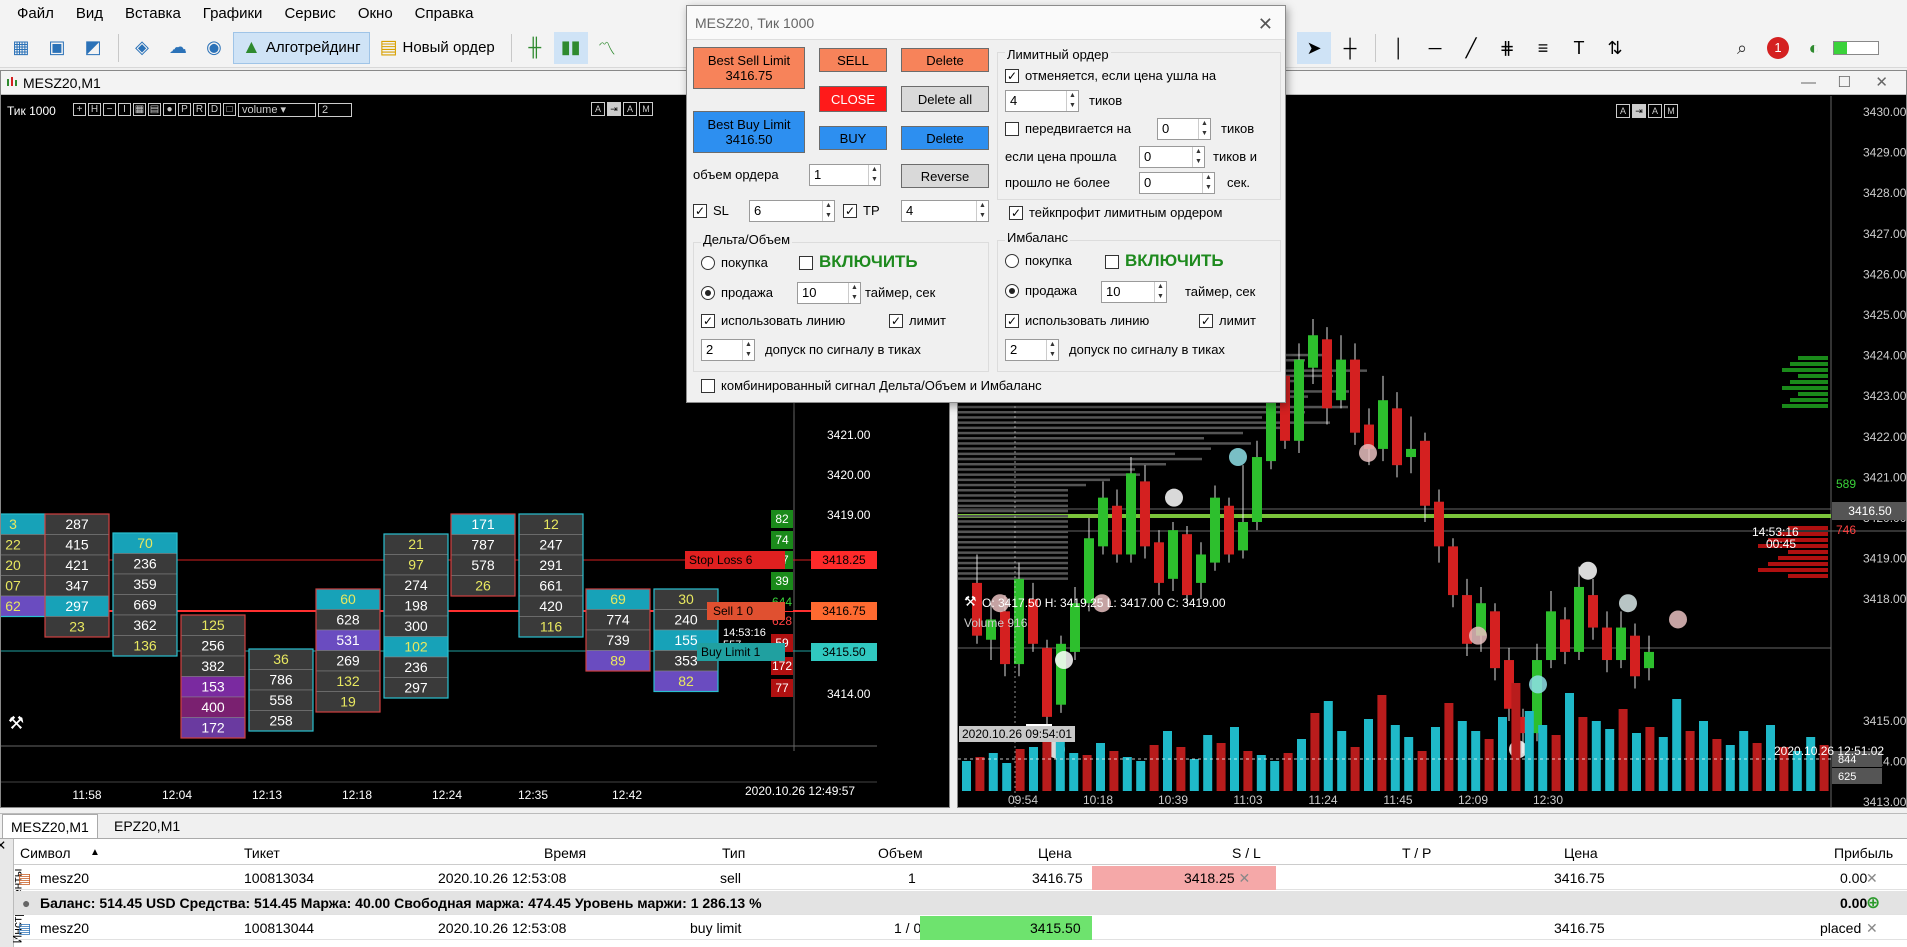  What do you see at coordinates (1579, 48) in the screenshot?
I see `text-tool-icon: T` at bounding box center [1579, 48].